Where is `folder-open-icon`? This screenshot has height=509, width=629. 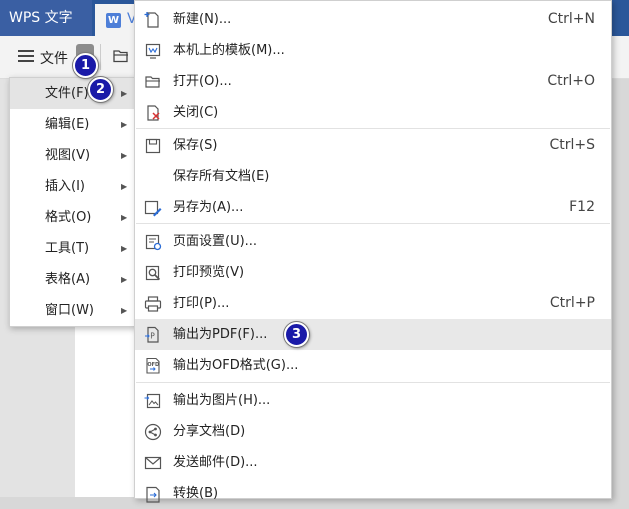
folder-open-icon is located at coordinates (152, 82).